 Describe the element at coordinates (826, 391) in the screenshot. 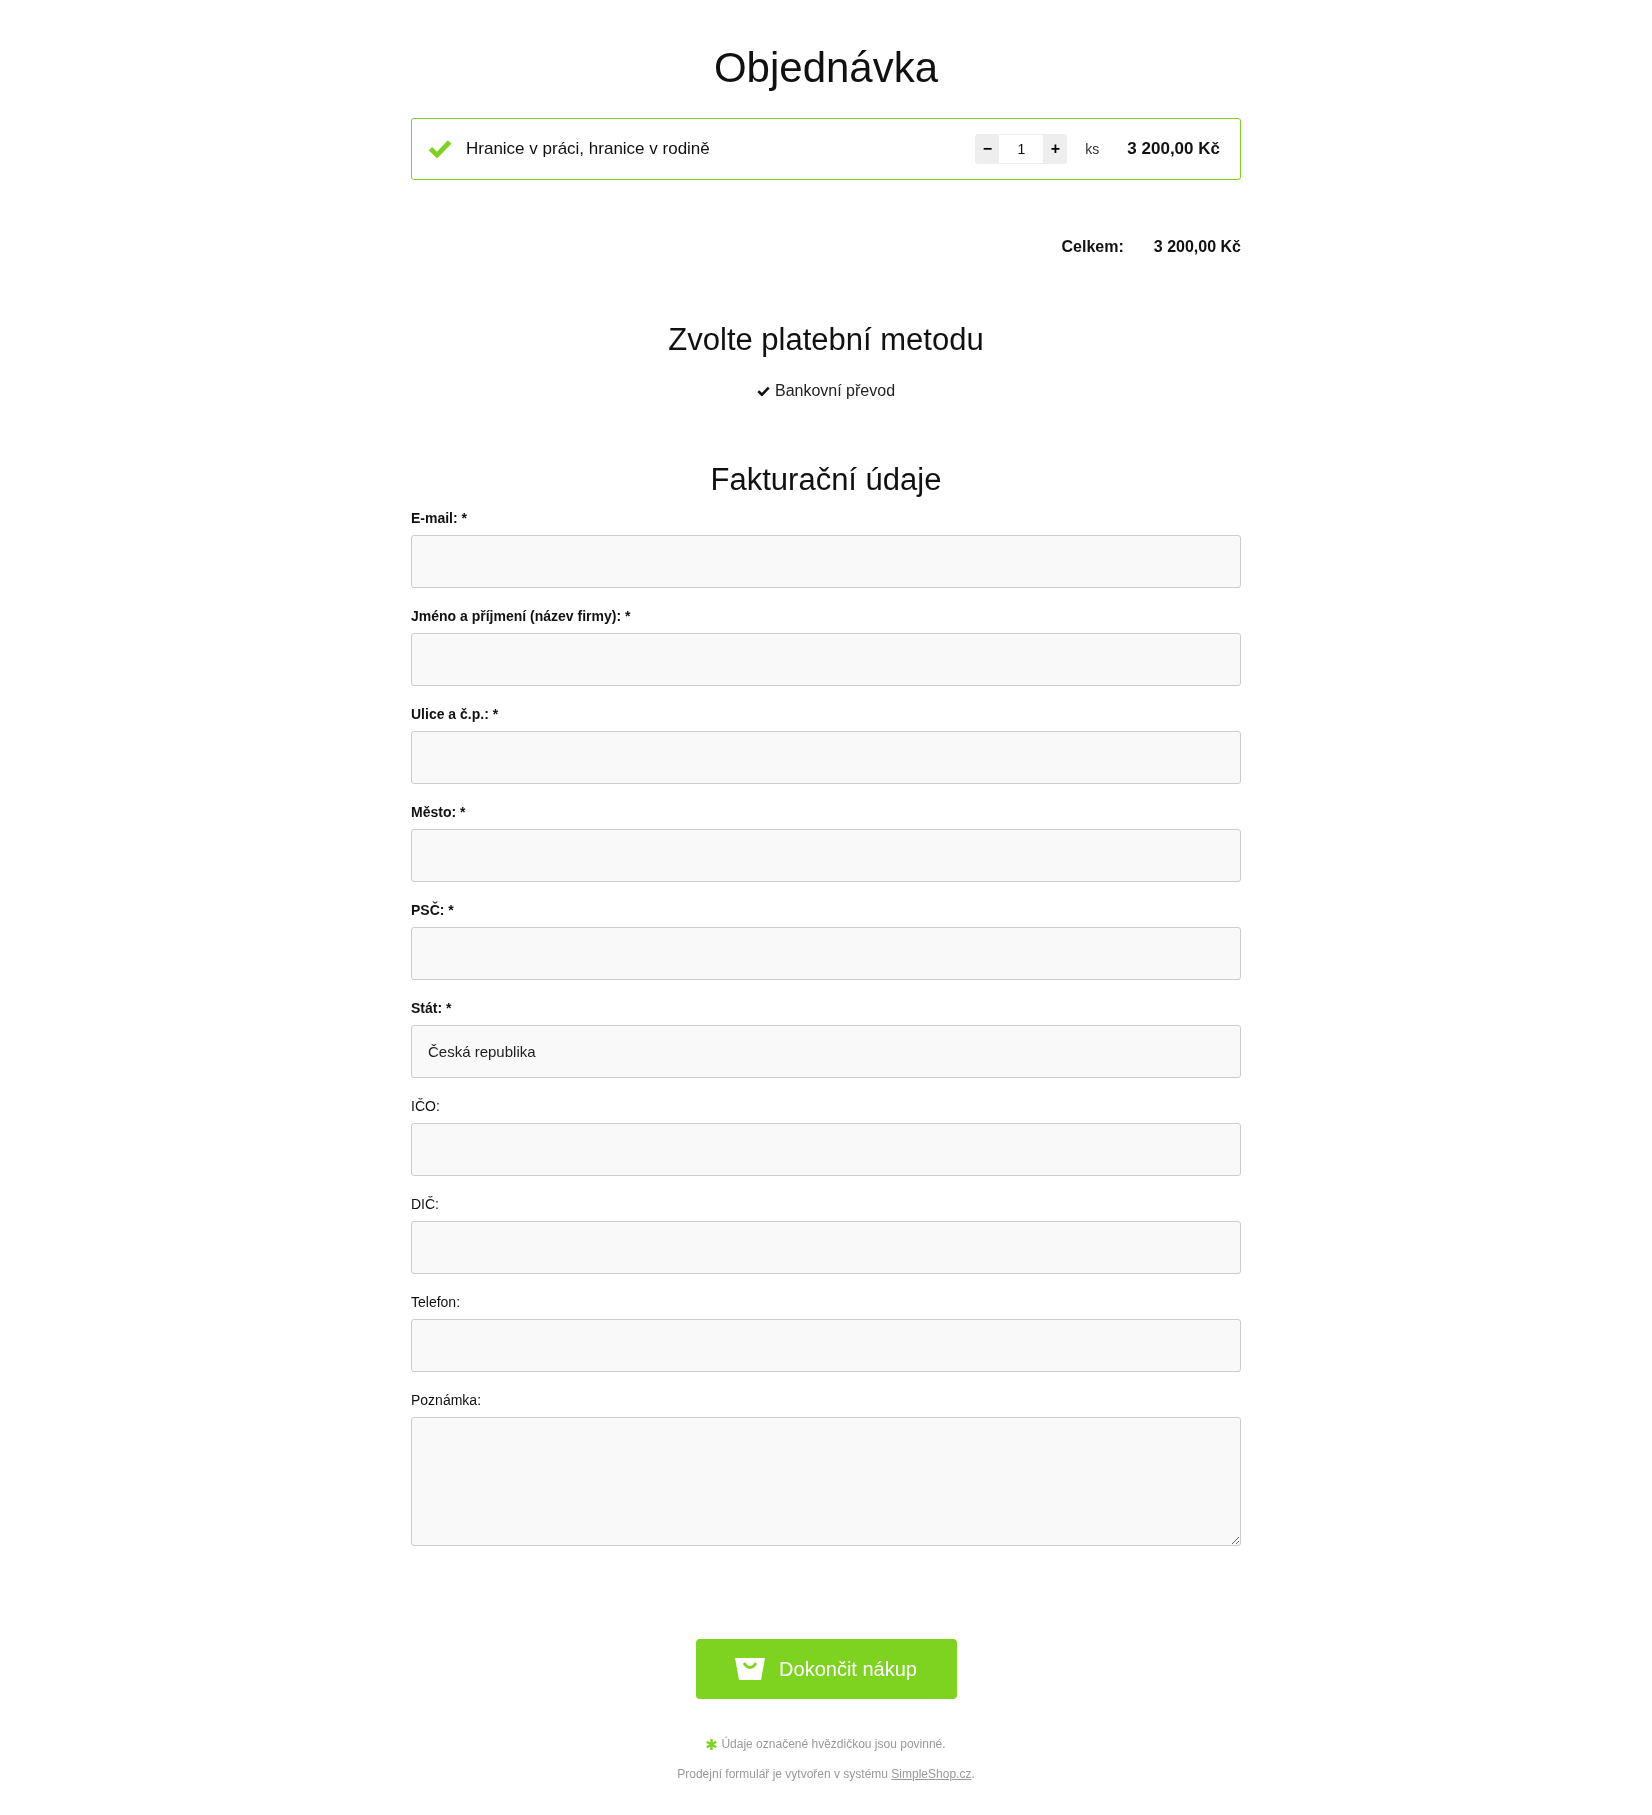

I see `payment-option: Bankovní převod` at that location.